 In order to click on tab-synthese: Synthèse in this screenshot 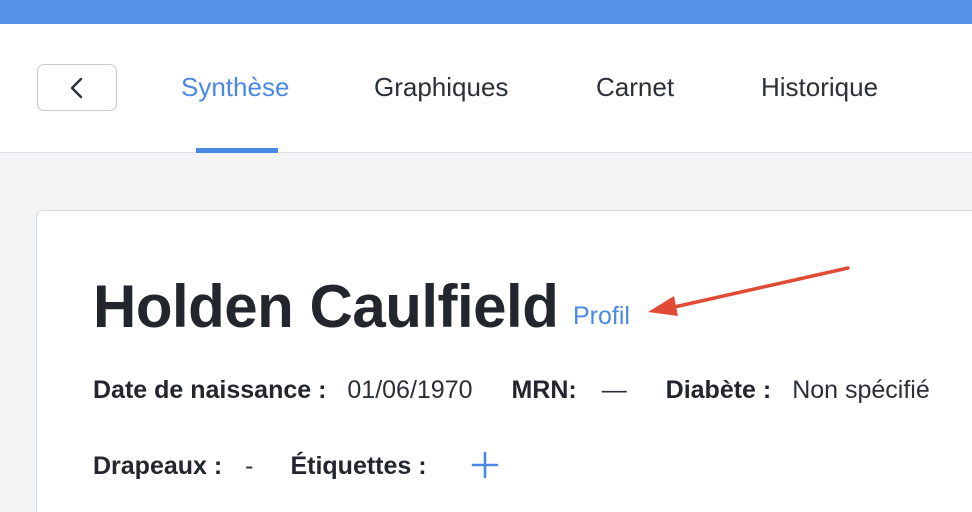, I will do `click(235, 87)`.